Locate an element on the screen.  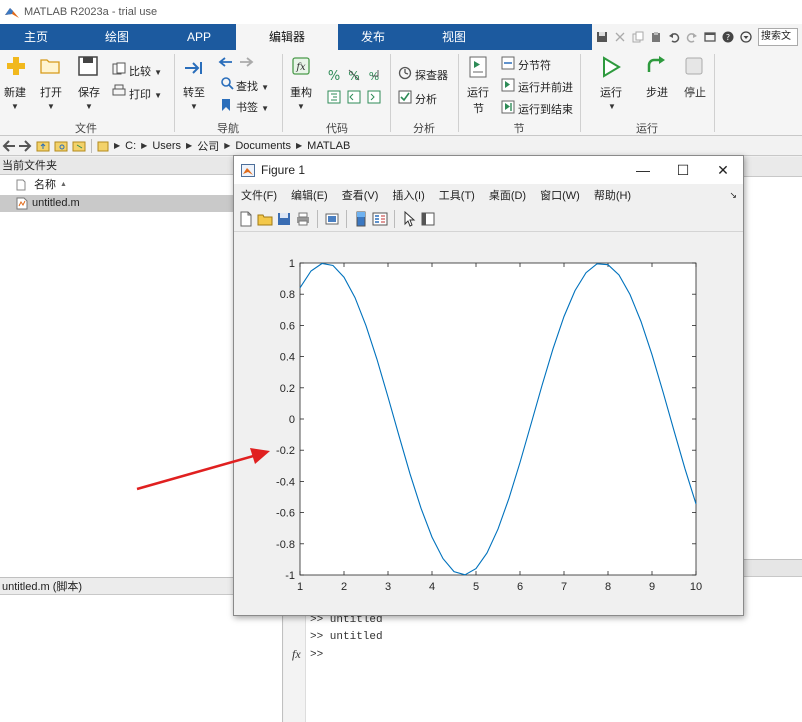
menu-insert: 插入(I) is located at coordinates (408, 195).